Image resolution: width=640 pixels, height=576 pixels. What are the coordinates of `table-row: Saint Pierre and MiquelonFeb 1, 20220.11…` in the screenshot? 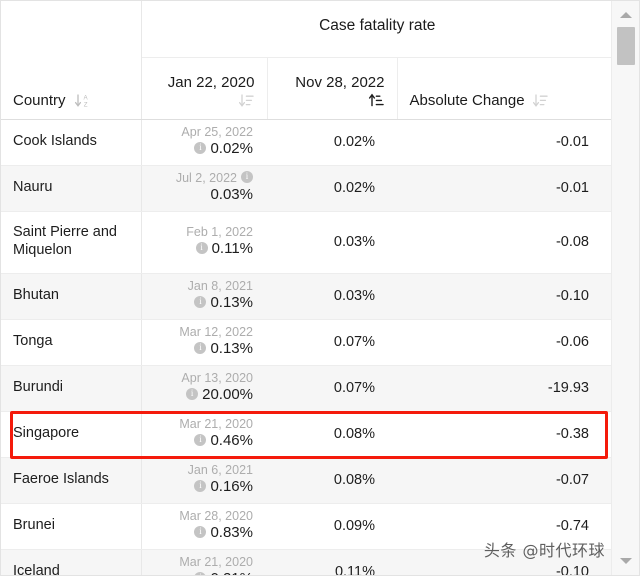 It's located at (307, 242).